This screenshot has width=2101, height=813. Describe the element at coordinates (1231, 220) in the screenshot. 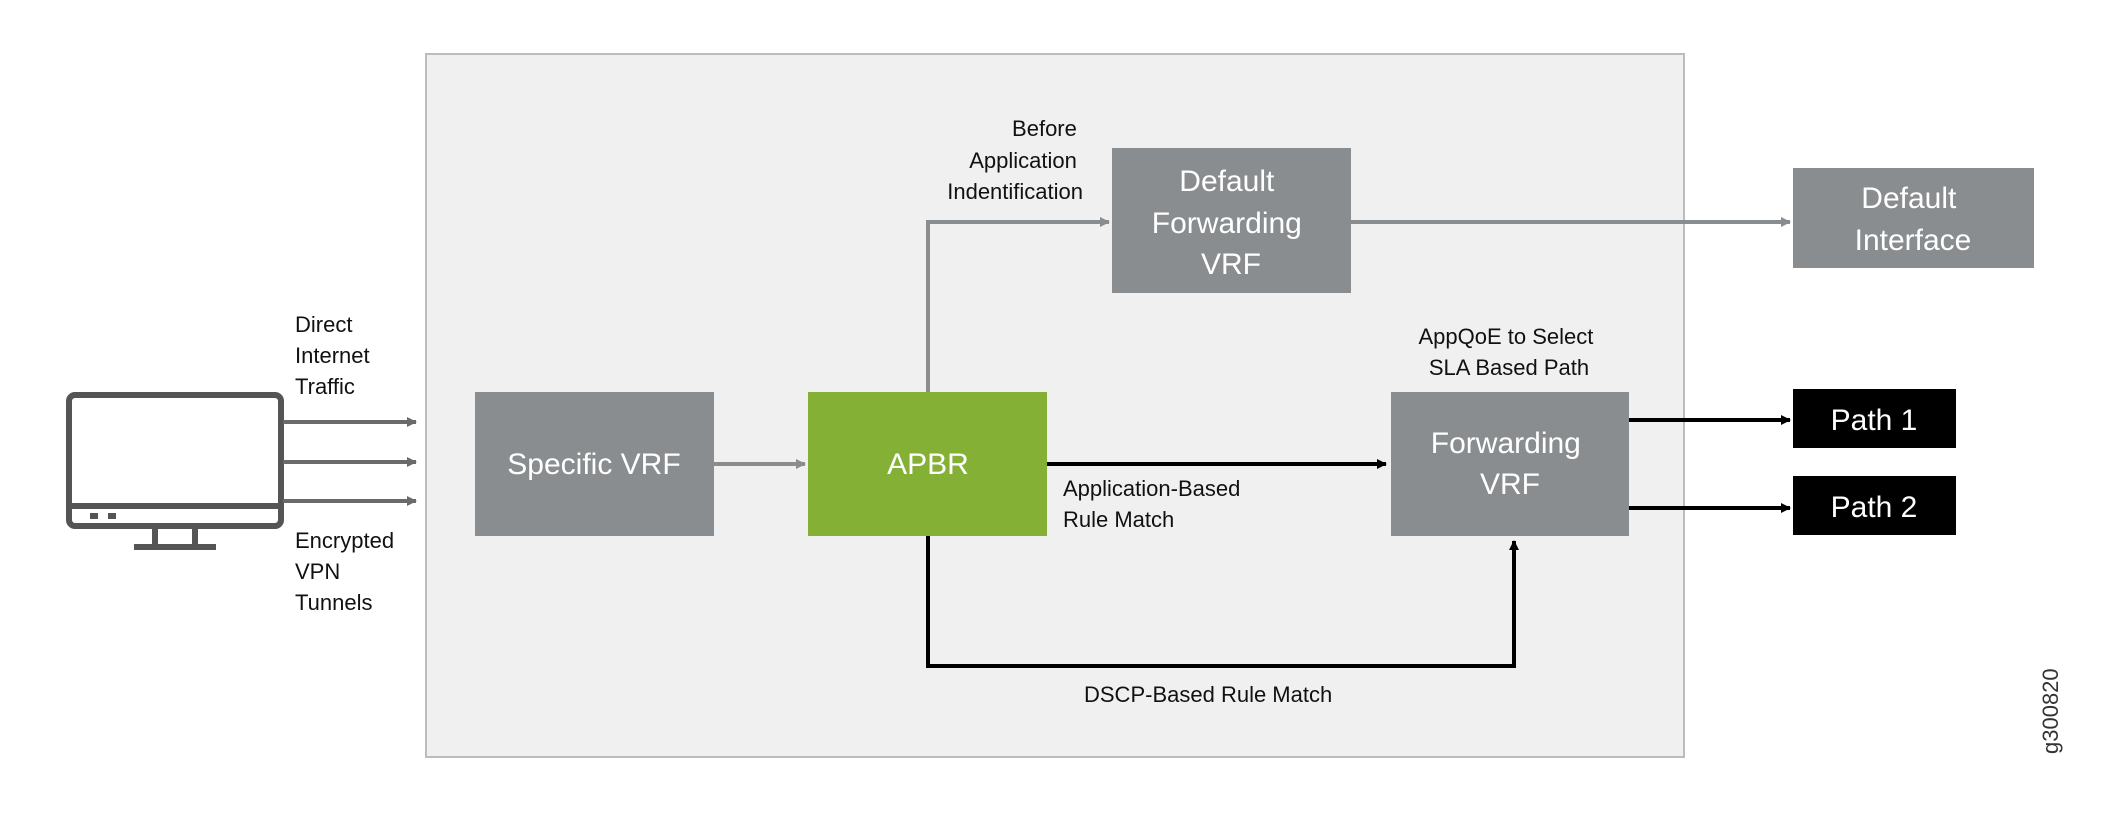

I see `node-default-forwarding-vrf: Default Forwarding VRF` at that location.